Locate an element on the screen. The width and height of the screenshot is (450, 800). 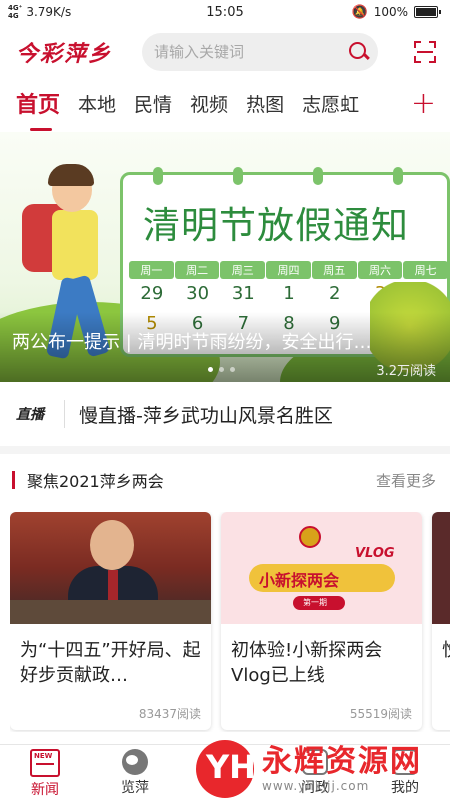
signal-label-1: 4G⁺ is located at coordinates (15, 8).